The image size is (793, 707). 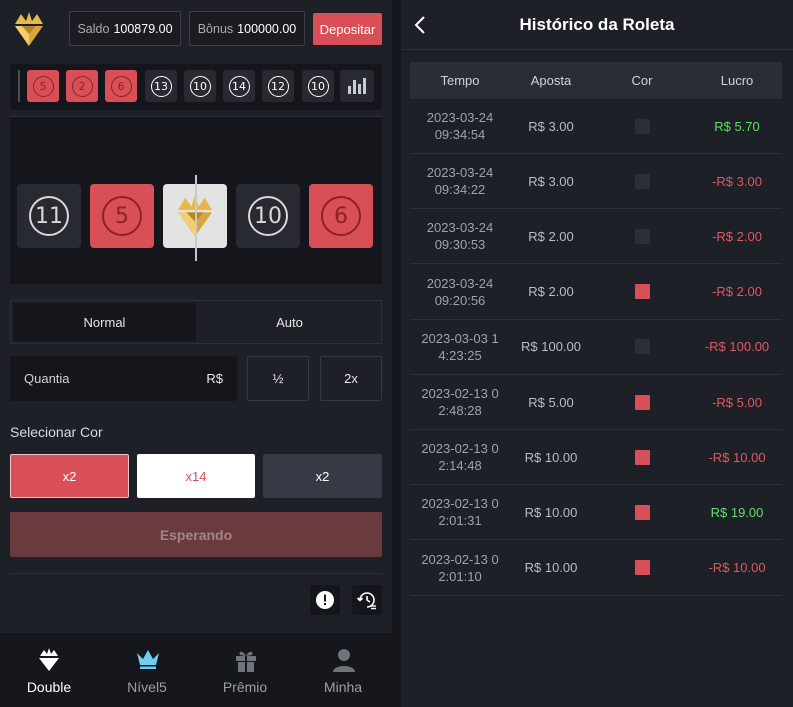 I want to click on nav-nivel: Nível5, so click(x=147, y=670).